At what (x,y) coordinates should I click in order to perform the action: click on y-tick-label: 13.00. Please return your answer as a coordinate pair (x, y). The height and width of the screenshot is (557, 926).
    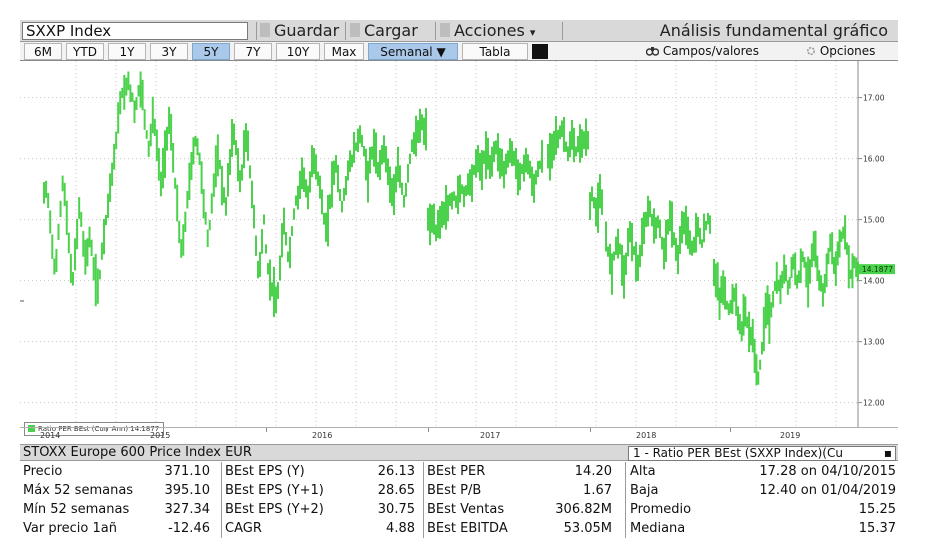
    Looking at the image, I should click on (874, 342).